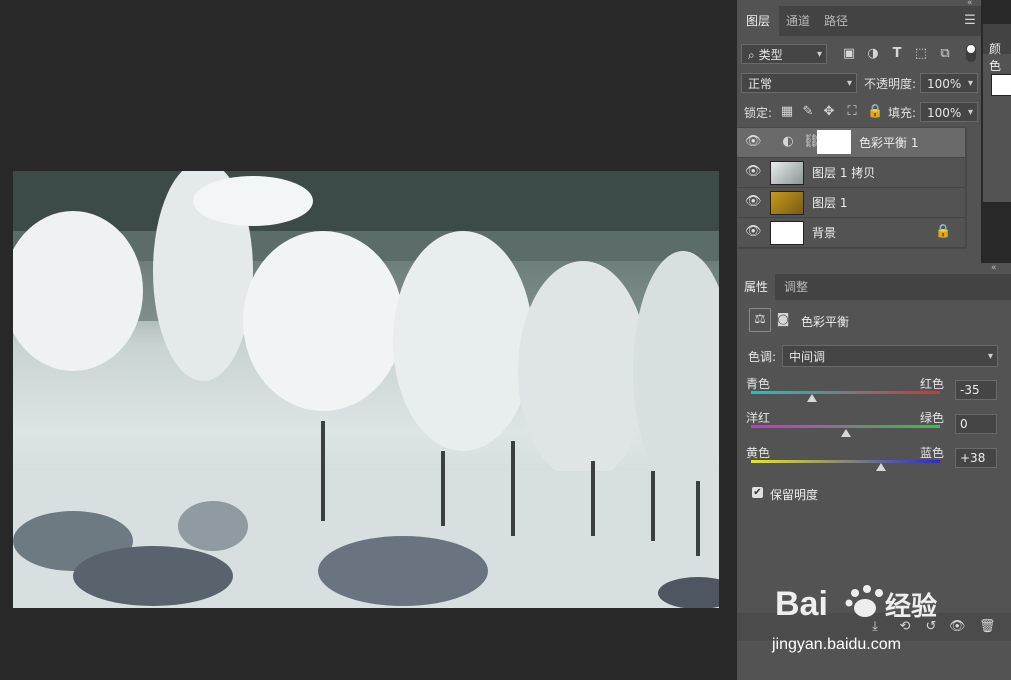 This screenshot has height=680, width=1011. I want to click on layer-filter-select: ⌕ 类型 ▾, so click(784, 54).